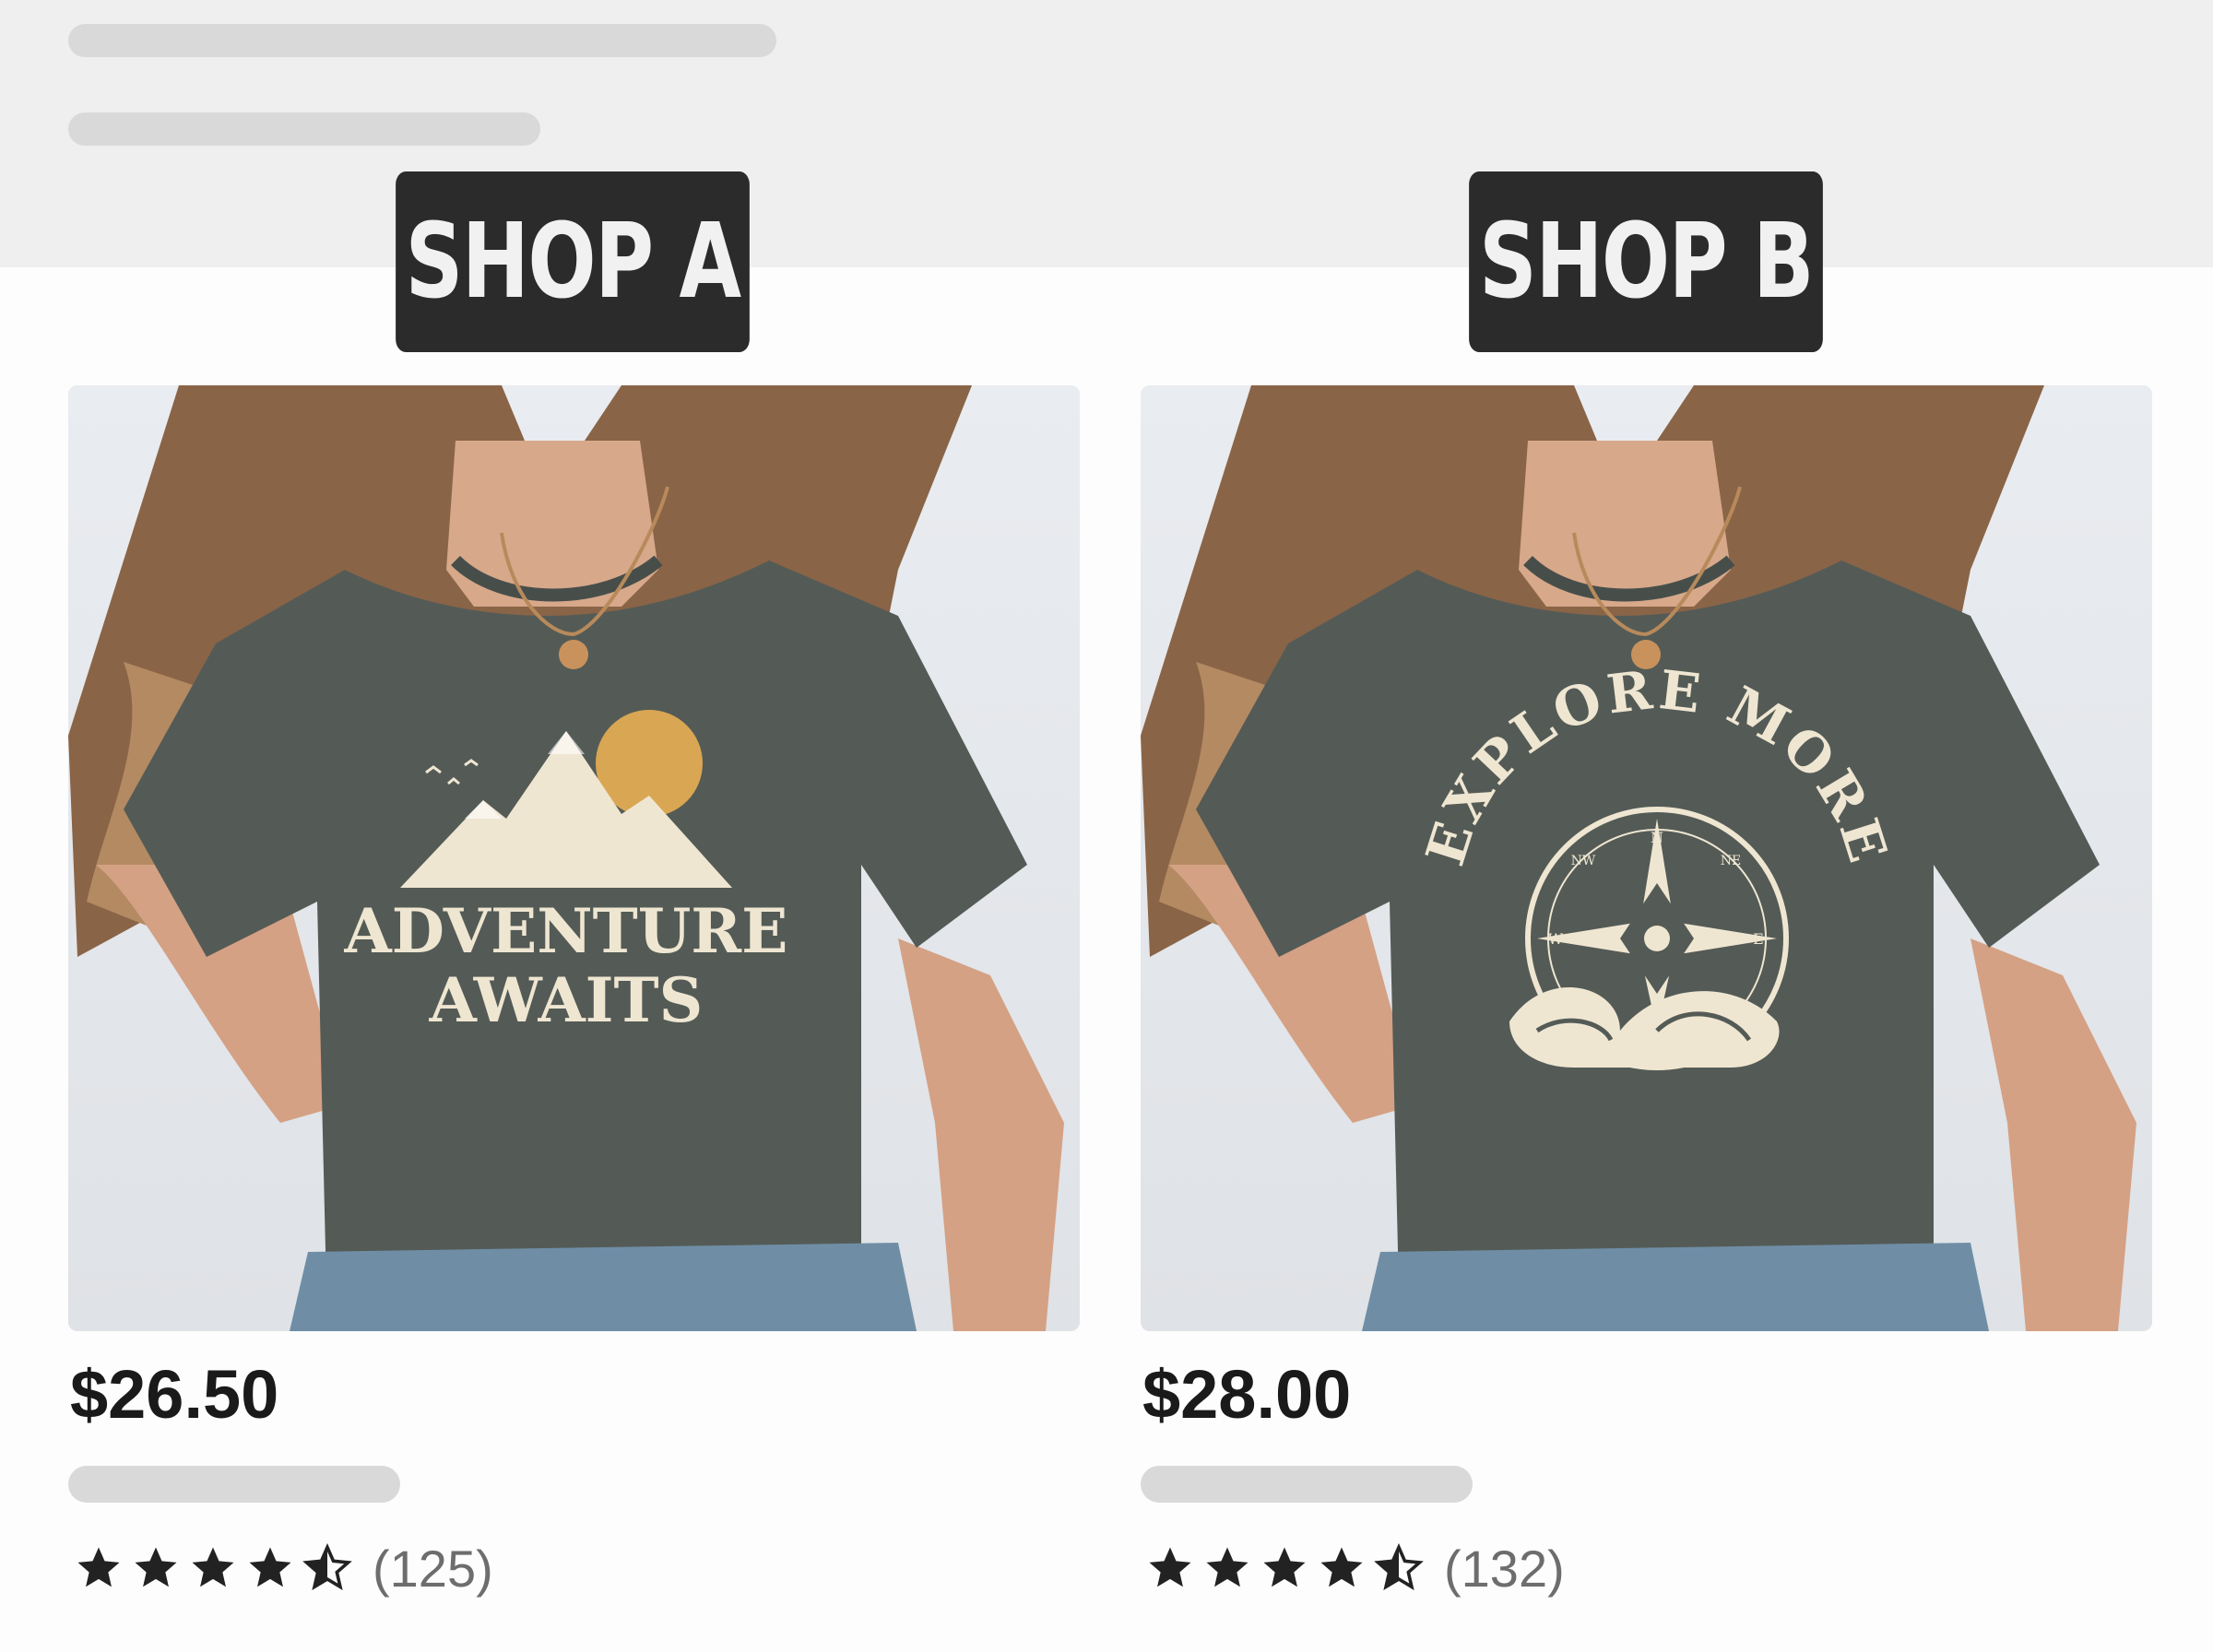 The width and height of the screenshot is (2213, 1652). I want to click on skeleton-title-line, so click(422, 40).